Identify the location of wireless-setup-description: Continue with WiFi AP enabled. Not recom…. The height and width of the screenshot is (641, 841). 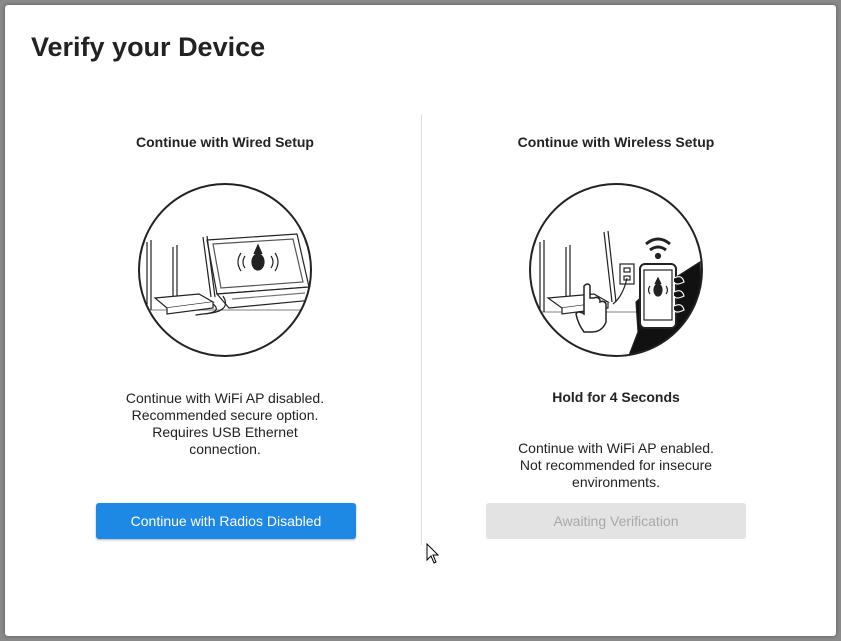
(616, 465).